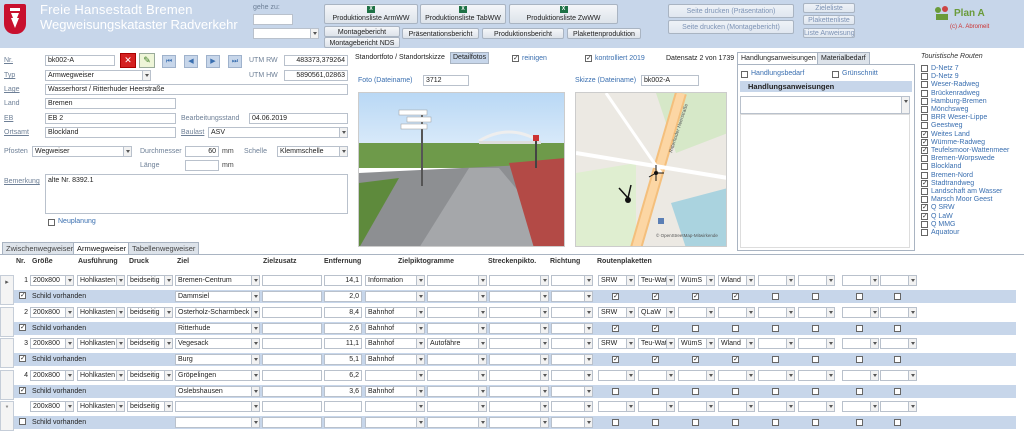 The image size is (1024, 433). I want to click on ziel-dropdown: Burg, so click(217, 359).